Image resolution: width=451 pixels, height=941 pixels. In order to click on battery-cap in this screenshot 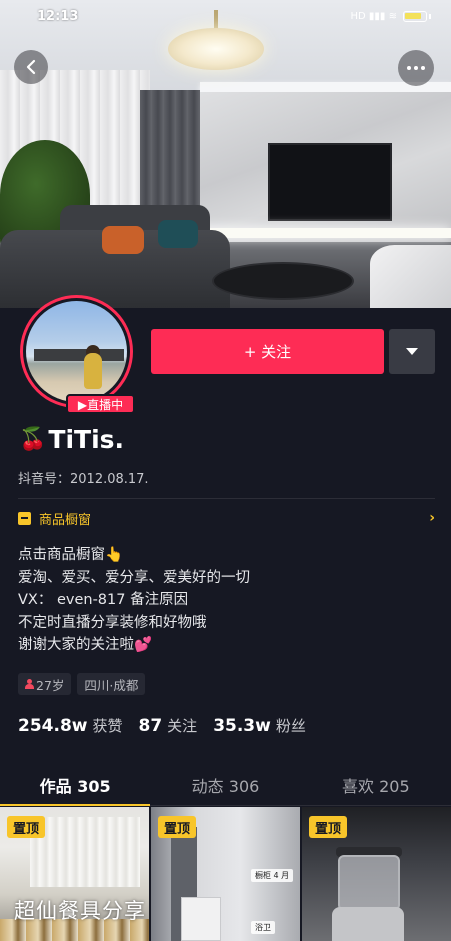, I will do `click(430, 16)`.